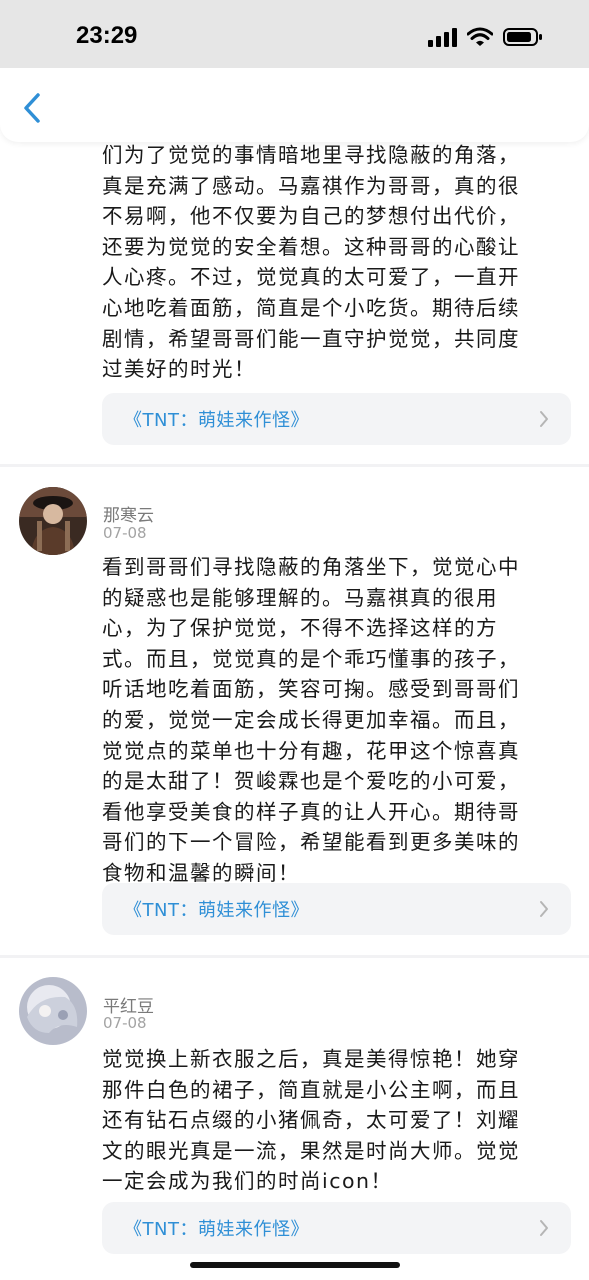 Image resolution: width=589 pixels, height=1280 pixels. Describe the element at coordinates (295, 1265) in the screenshot. I see `home-indicator` at that location.